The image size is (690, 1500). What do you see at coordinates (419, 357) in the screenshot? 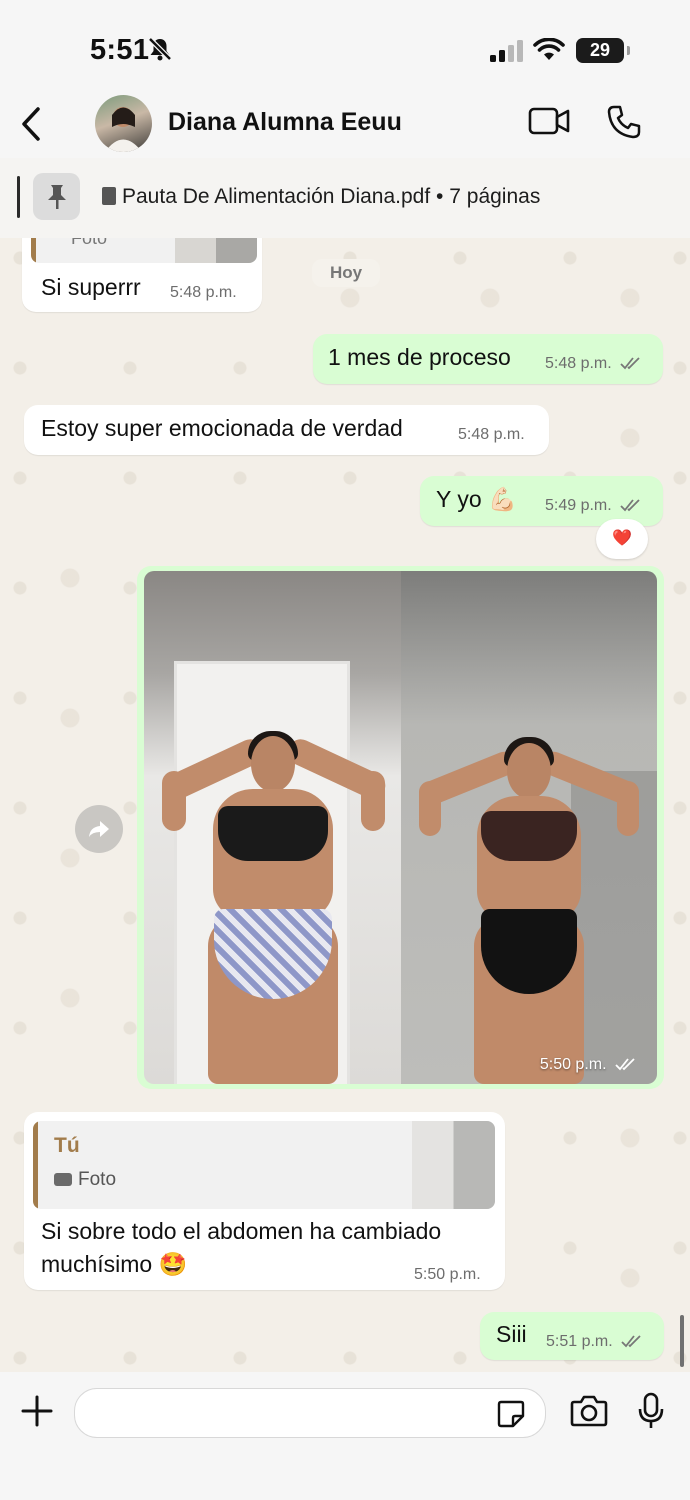
I see `message-text: 1 mes de proceso` at bounding box center [419, 357].